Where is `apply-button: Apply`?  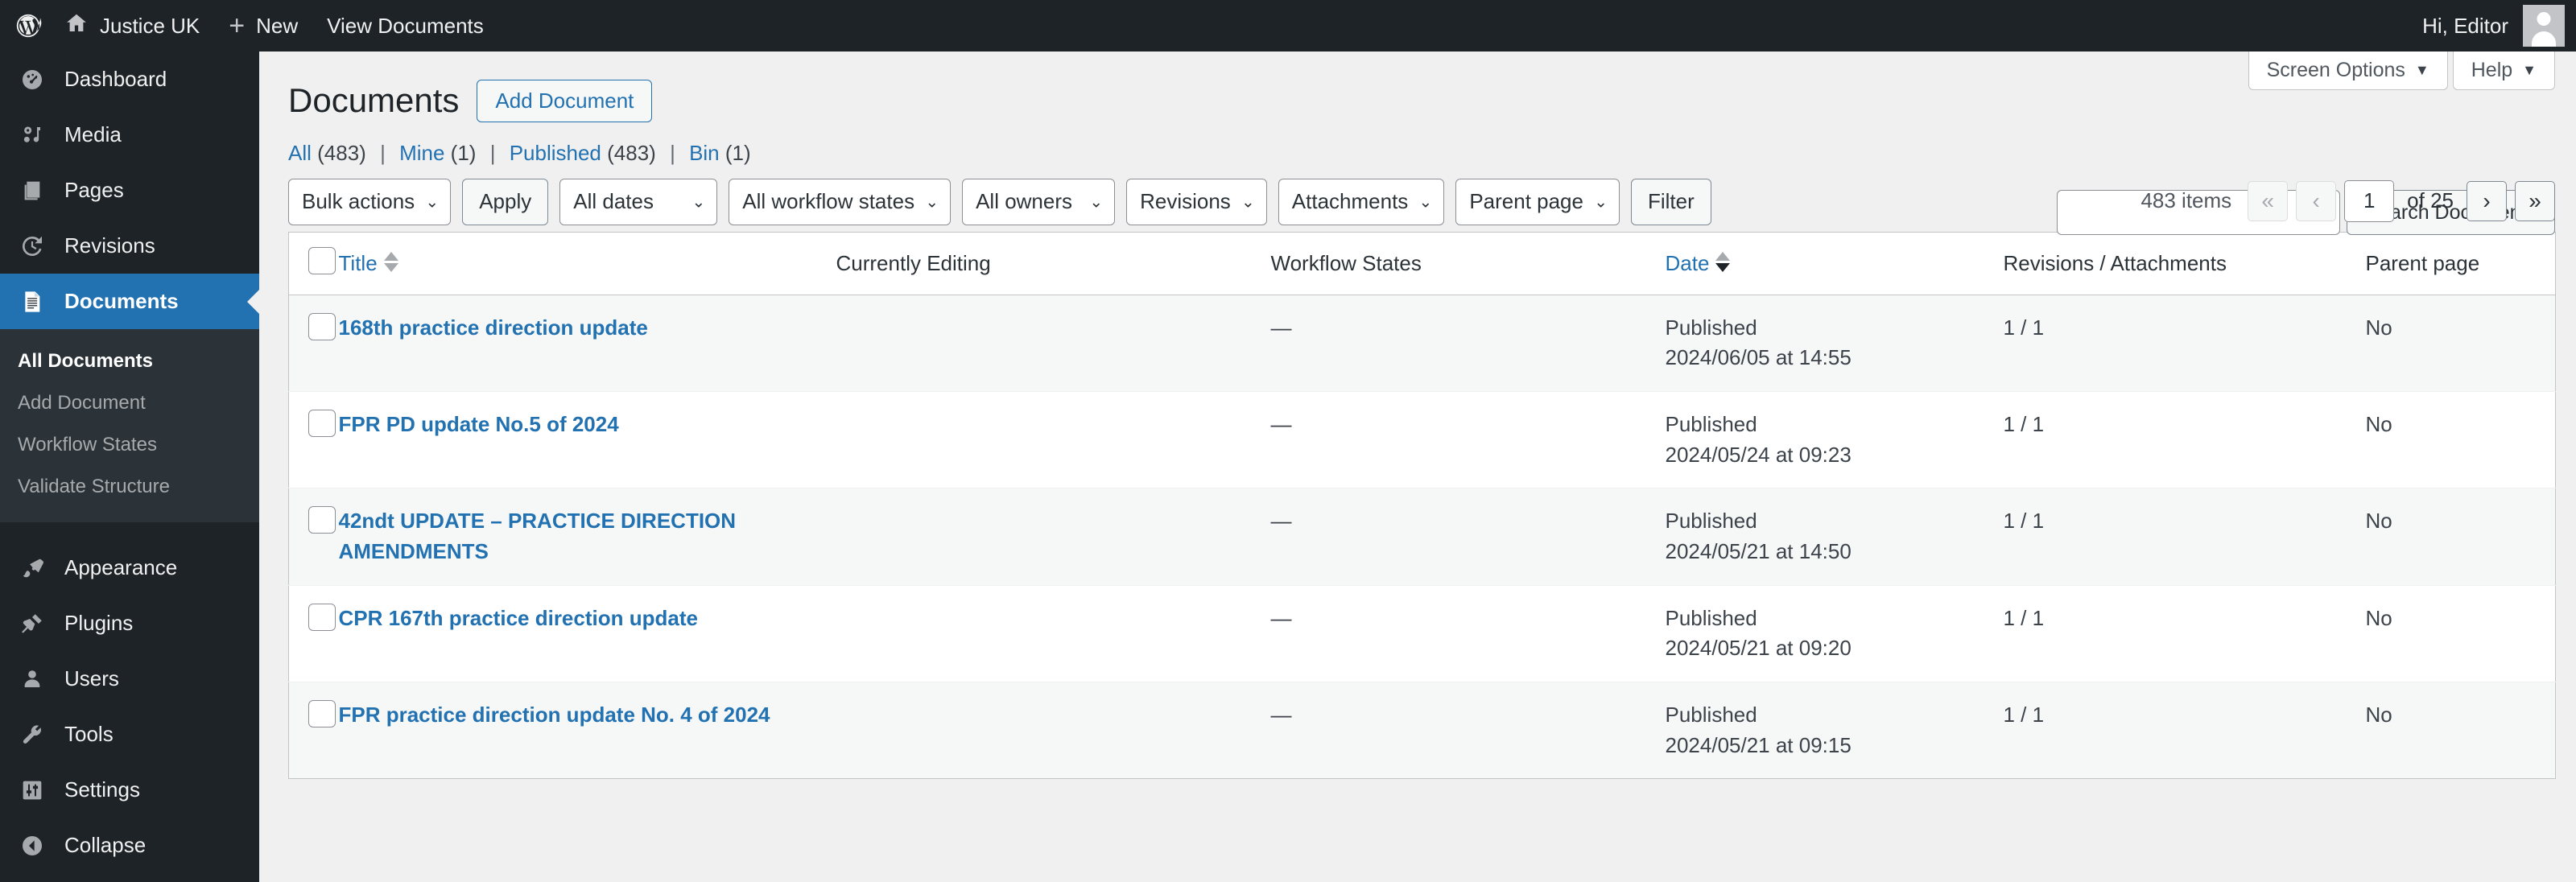 apply-button: Apply is located at coordinates (505, 201).